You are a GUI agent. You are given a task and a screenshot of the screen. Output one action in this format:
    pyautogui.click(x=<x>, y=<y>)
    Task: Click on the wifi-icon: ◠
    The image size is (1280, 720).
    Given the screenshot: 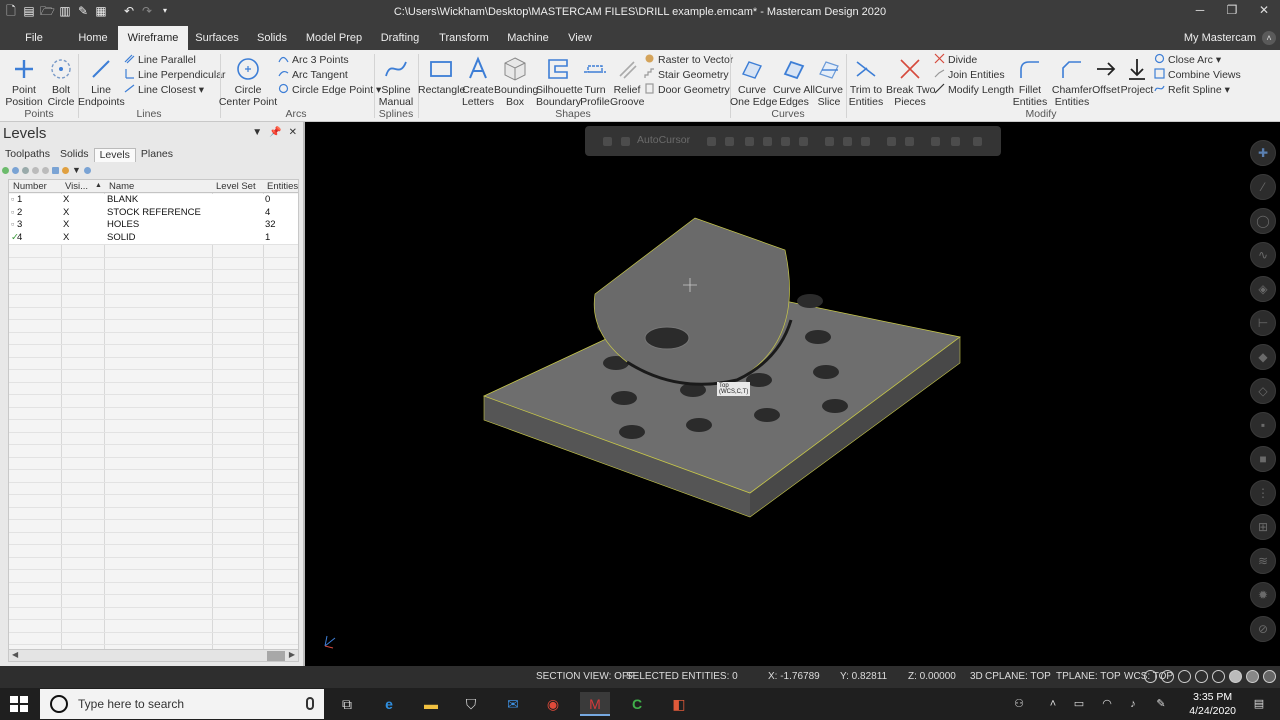 What is the action you would take?
    pyautogui.click(x=1107, y=704)
    